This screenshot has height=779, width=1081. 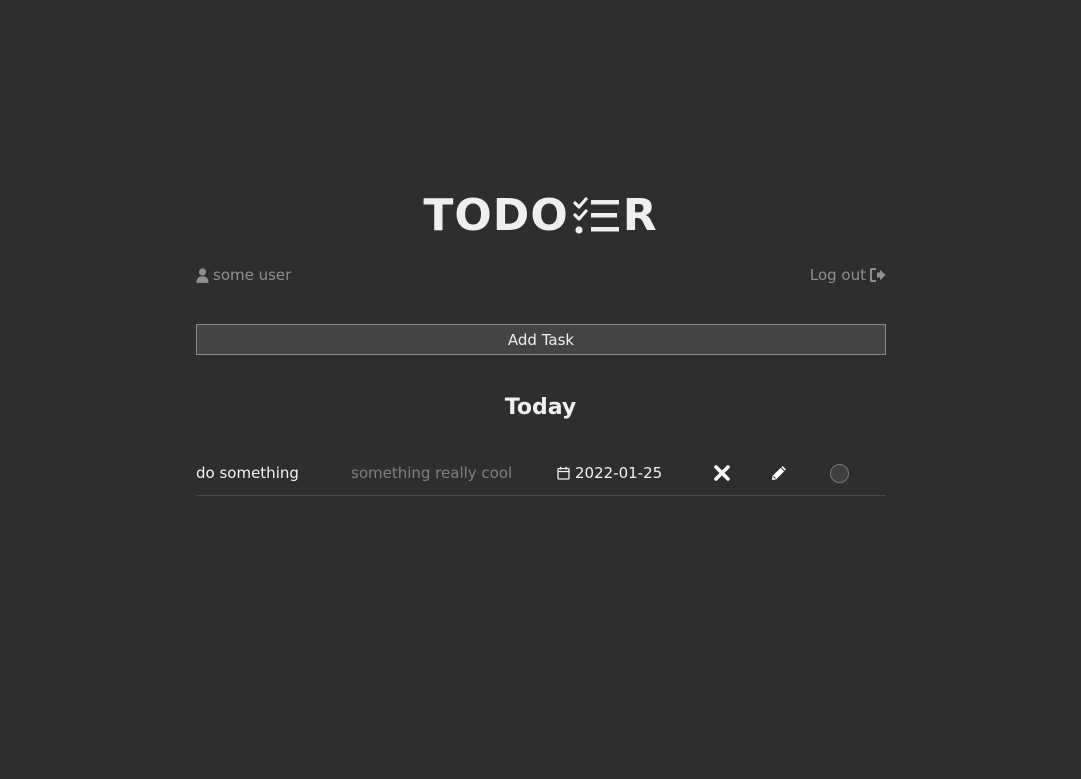 I want to click on logout-link: Log out, so click(x=848, y=275).